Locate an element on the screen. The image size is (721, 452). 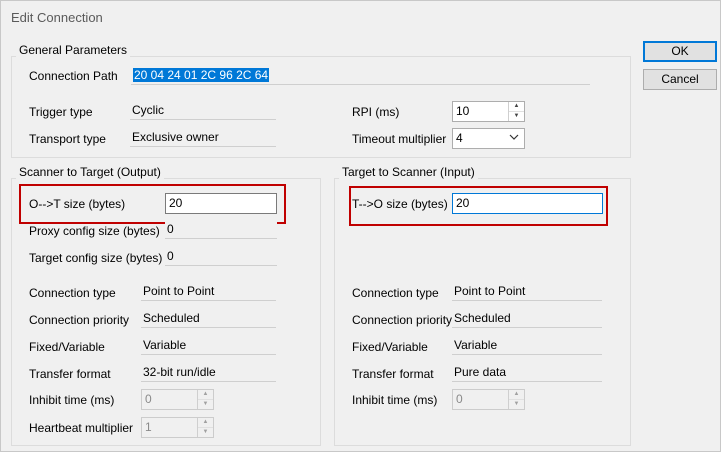
heartbeat-multiplier-label: Heartbeat multiplier is located at coordinates (81, 428).